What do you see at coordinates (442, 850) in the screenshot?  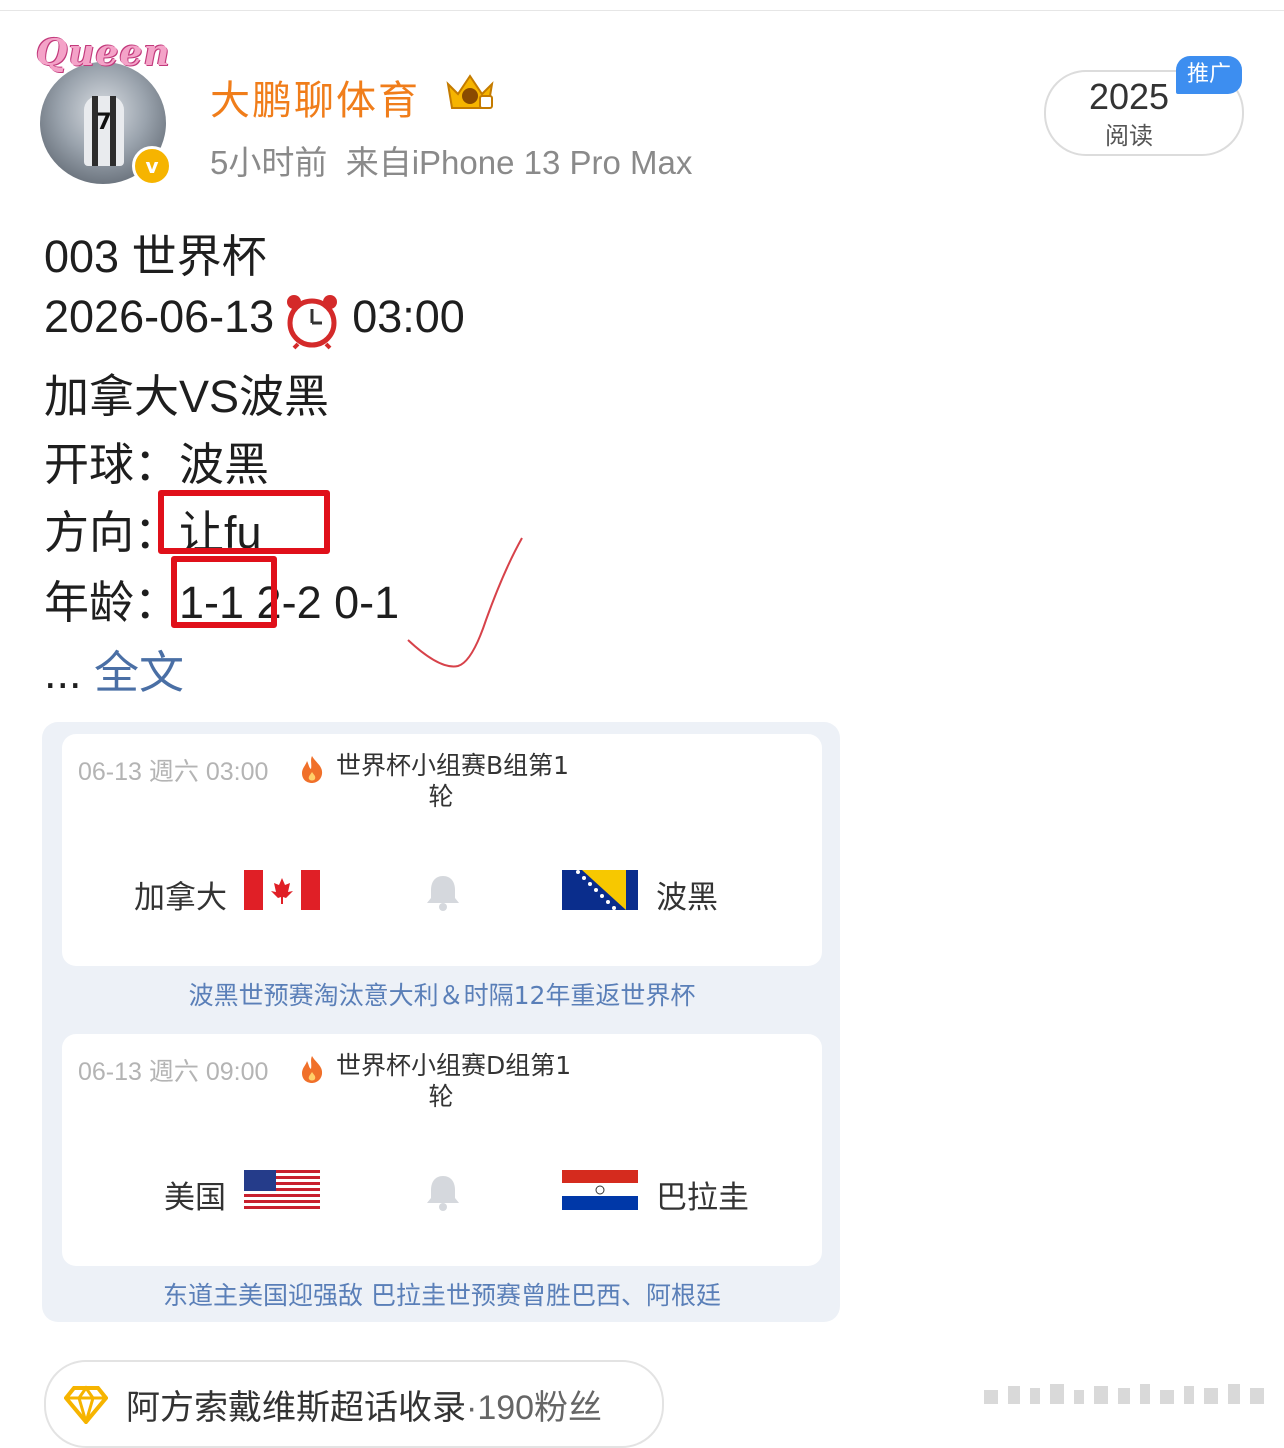 I see `match-item: 06-13 週六 03:00 世界杯小组赛B组第1 轮 加拿大 波黑` at bounding box center [442, 850].